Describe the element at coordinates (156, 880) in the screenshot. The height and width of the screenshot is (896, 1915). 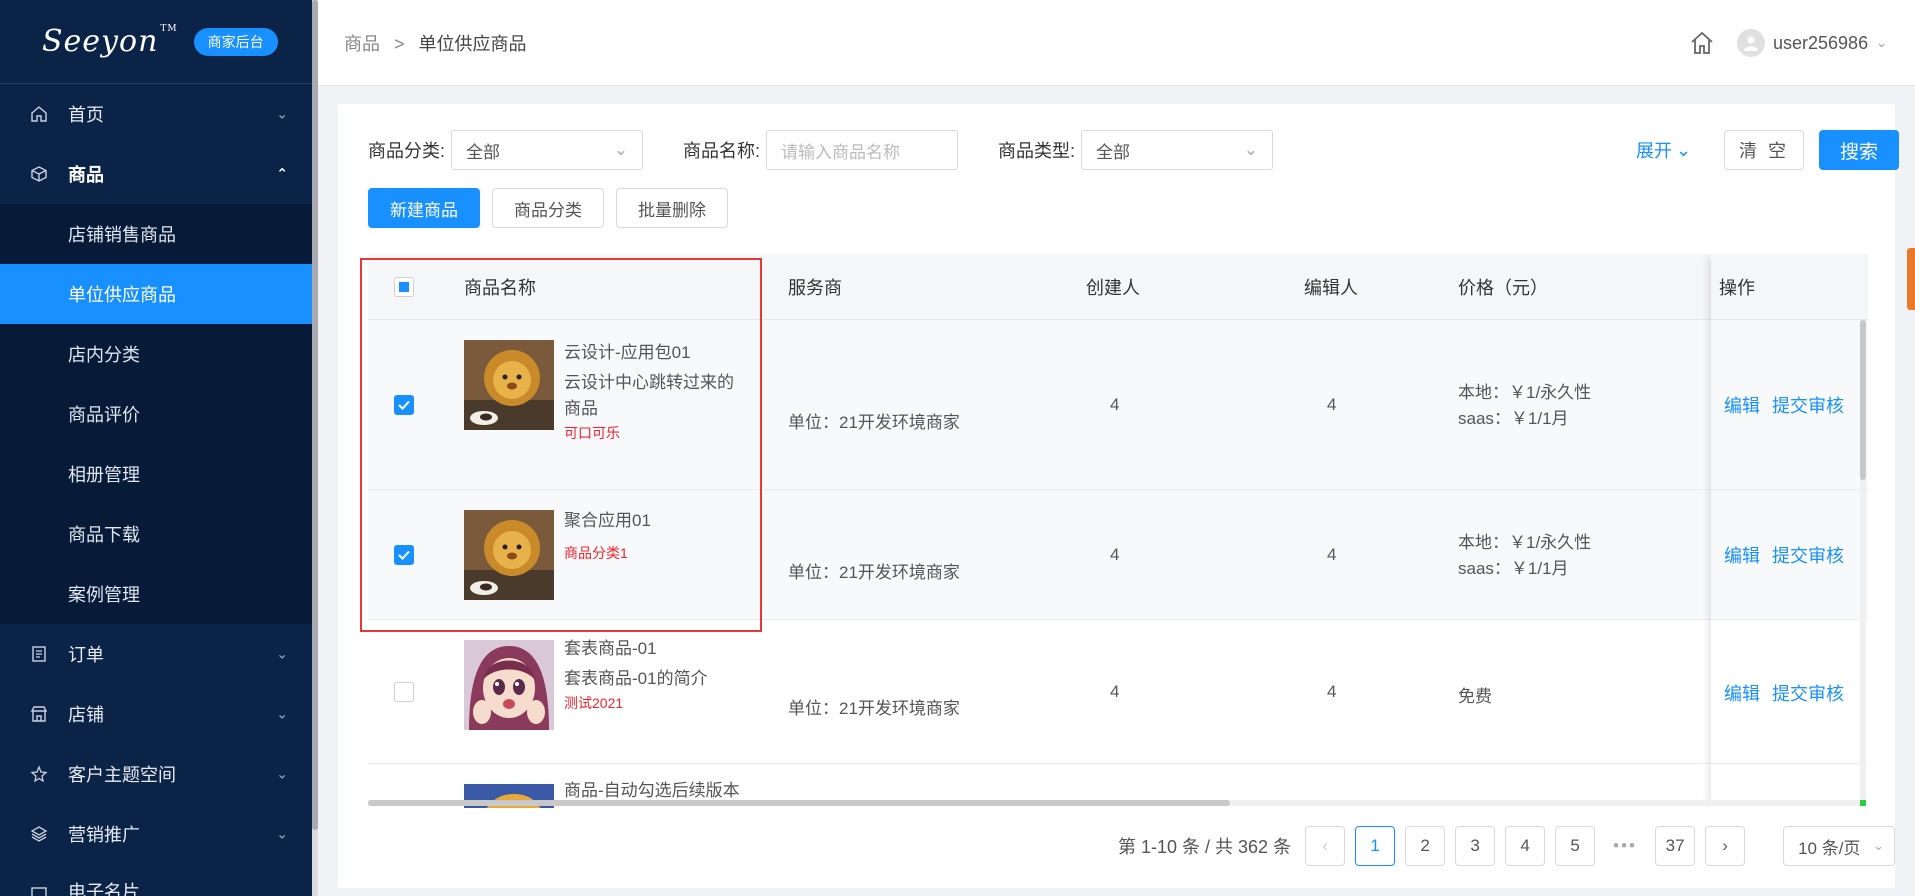
I see `sidebar-item-ecard: 电子名片 ⌄` at that location.